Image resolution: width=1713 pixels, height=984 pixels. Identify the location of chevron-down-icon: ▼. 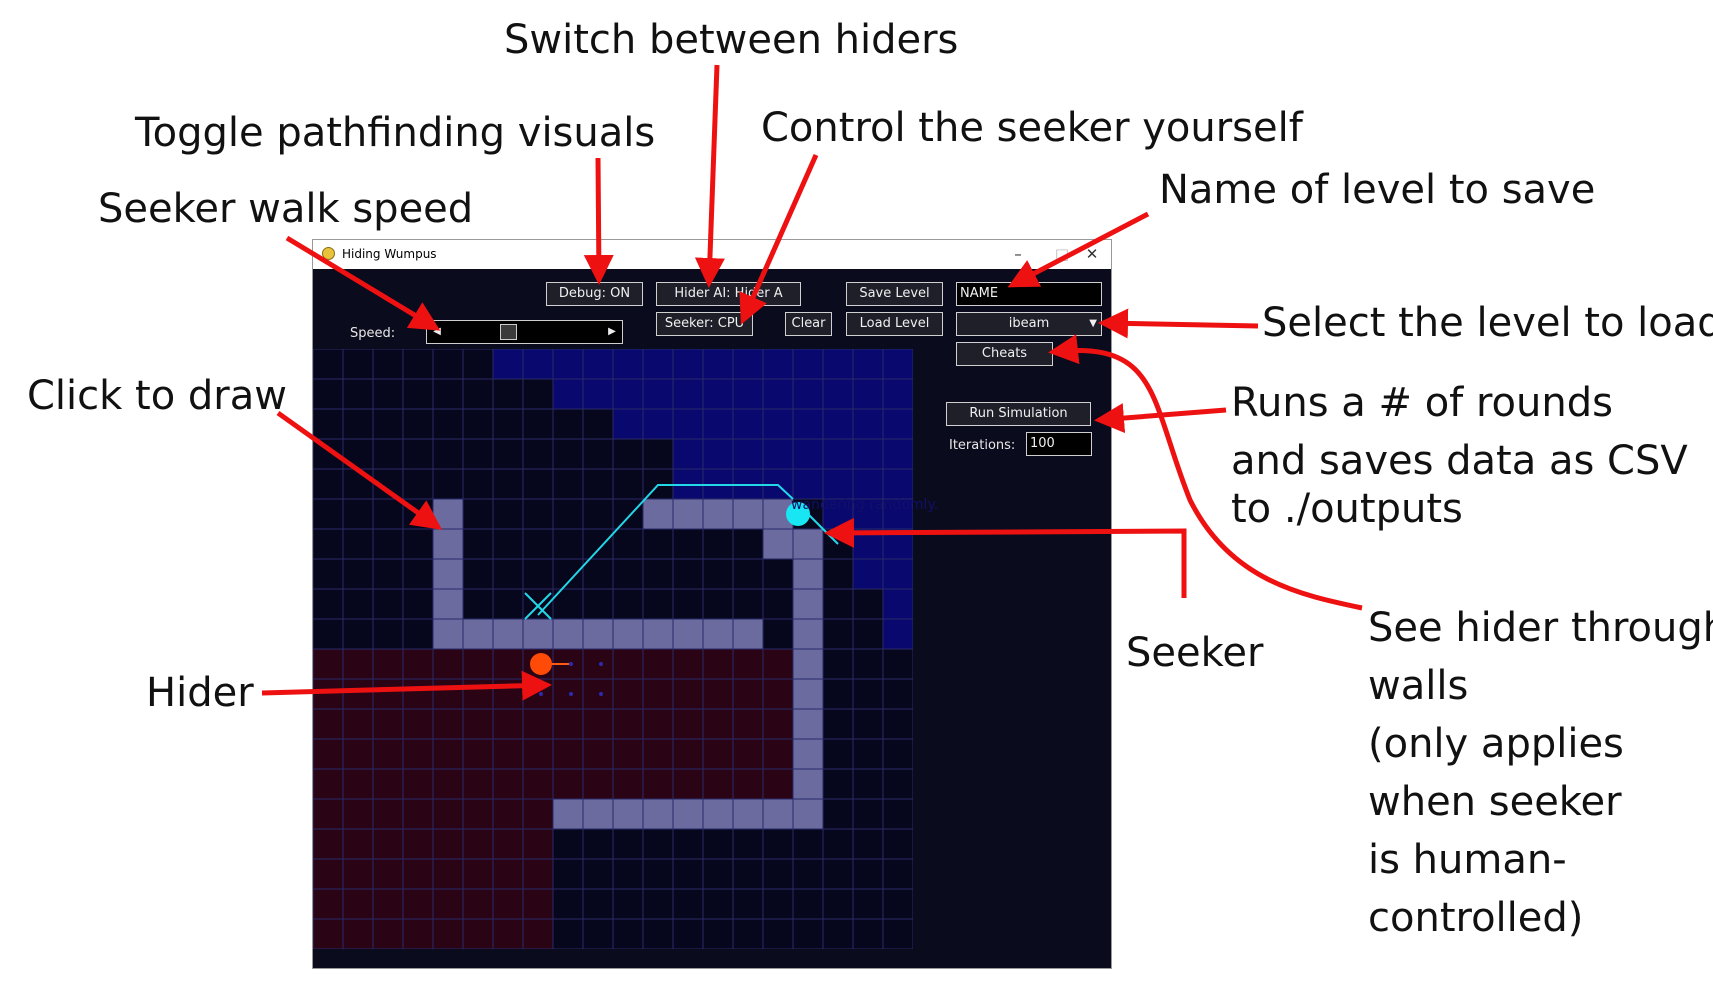
(1093, 323).